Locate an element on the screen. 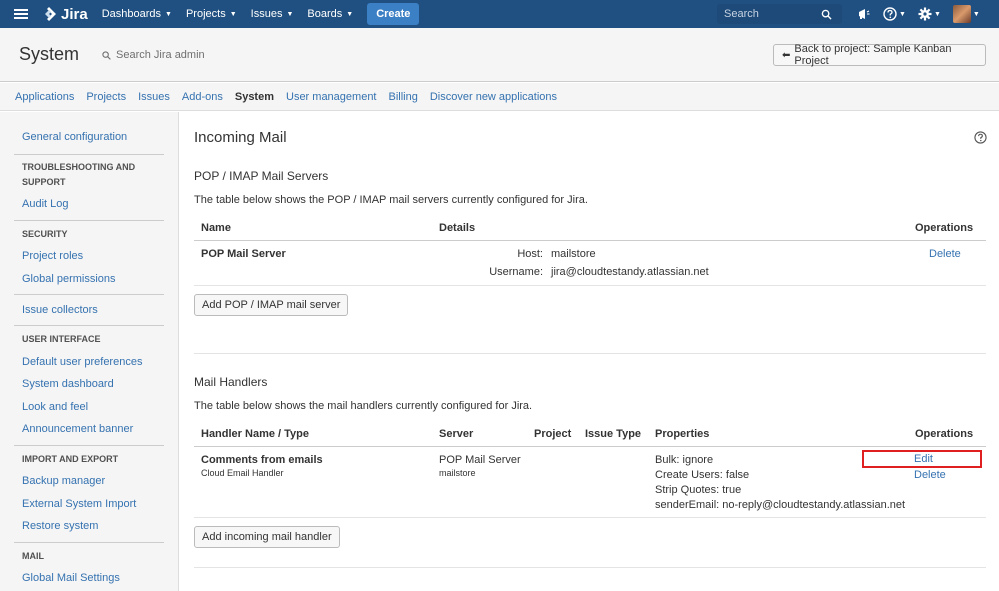 Image resolution: width=999 pixels, height=591 pixels. page-title: System is located at coordinates (49, 54).